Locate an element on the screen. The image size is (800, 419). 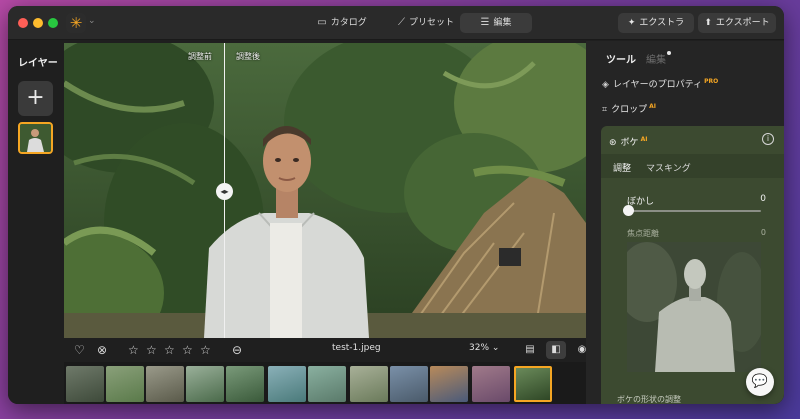
crop-icon: ⌗ is located at coordinates (605, 110).